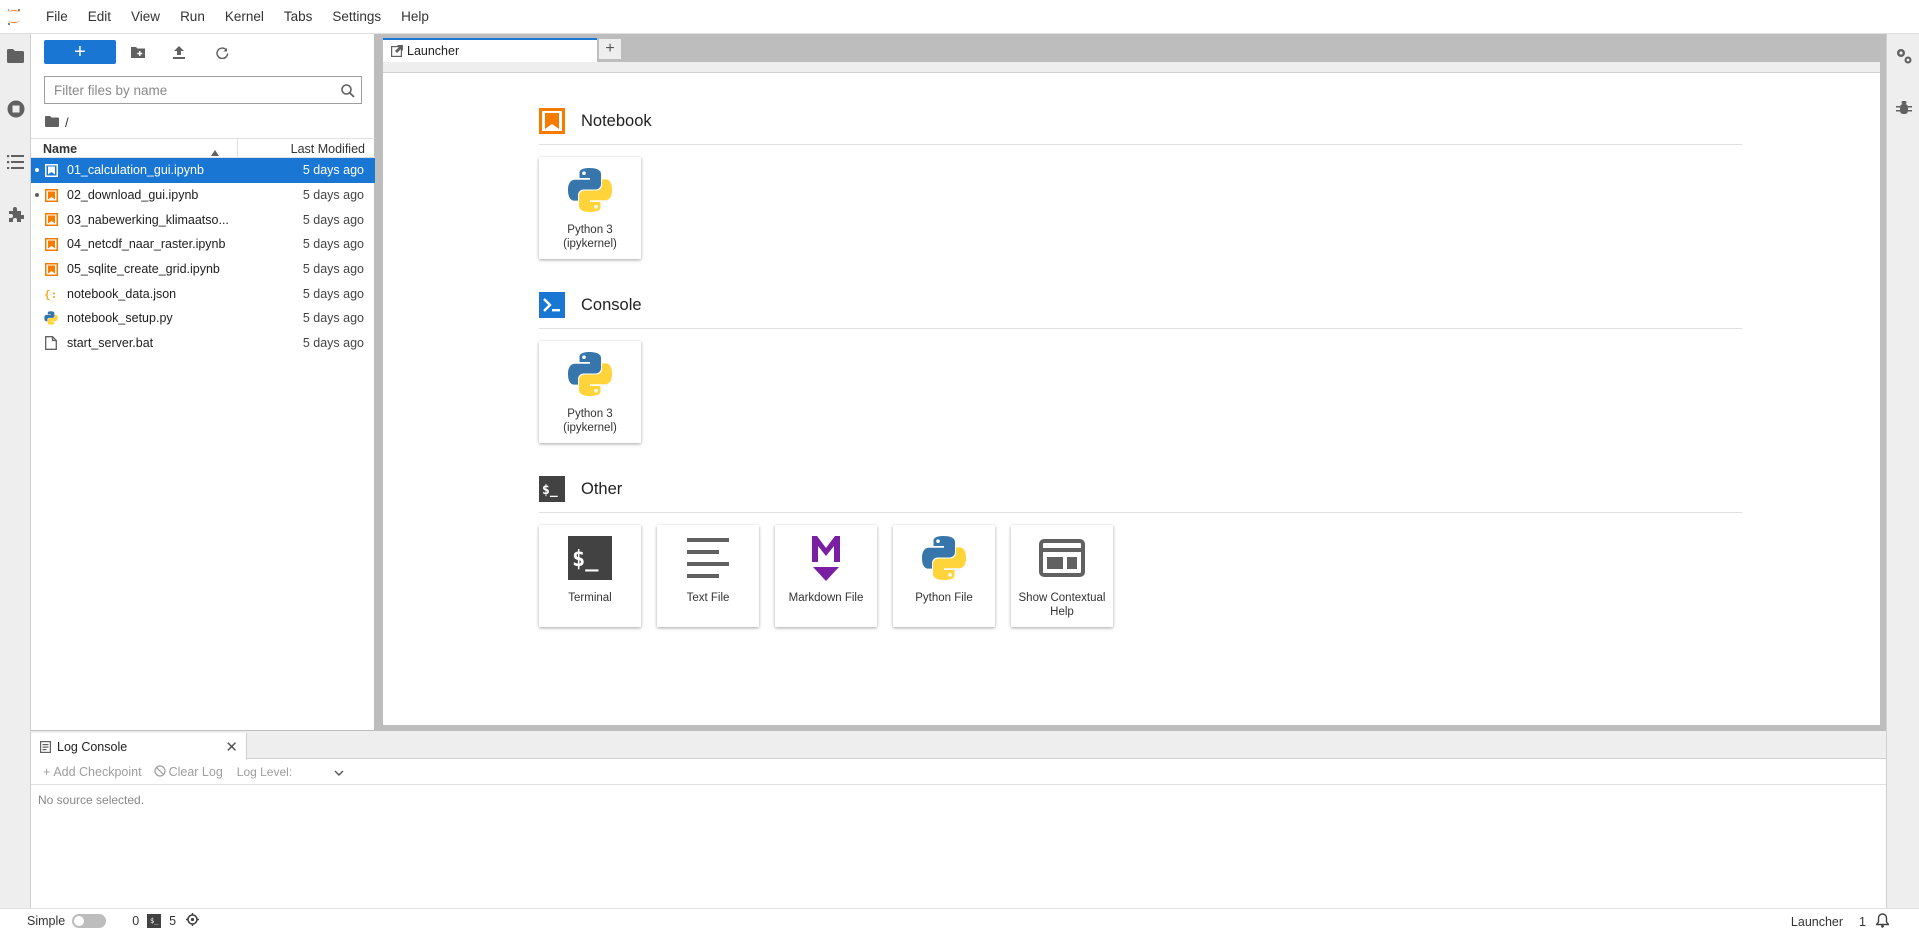 The height and width of the screenshot is (933, 1919). Describe the element at coordinates (826, 576) in the screenshot. I see `launcher-card-markdown-file: Markdown File` at that location.